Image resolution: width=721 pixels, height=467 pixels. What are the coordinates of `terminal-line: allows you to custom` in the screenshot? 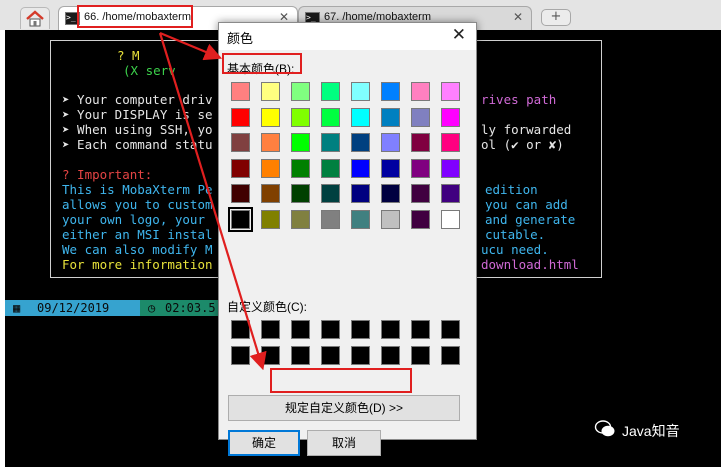 It's located at (137, 204).